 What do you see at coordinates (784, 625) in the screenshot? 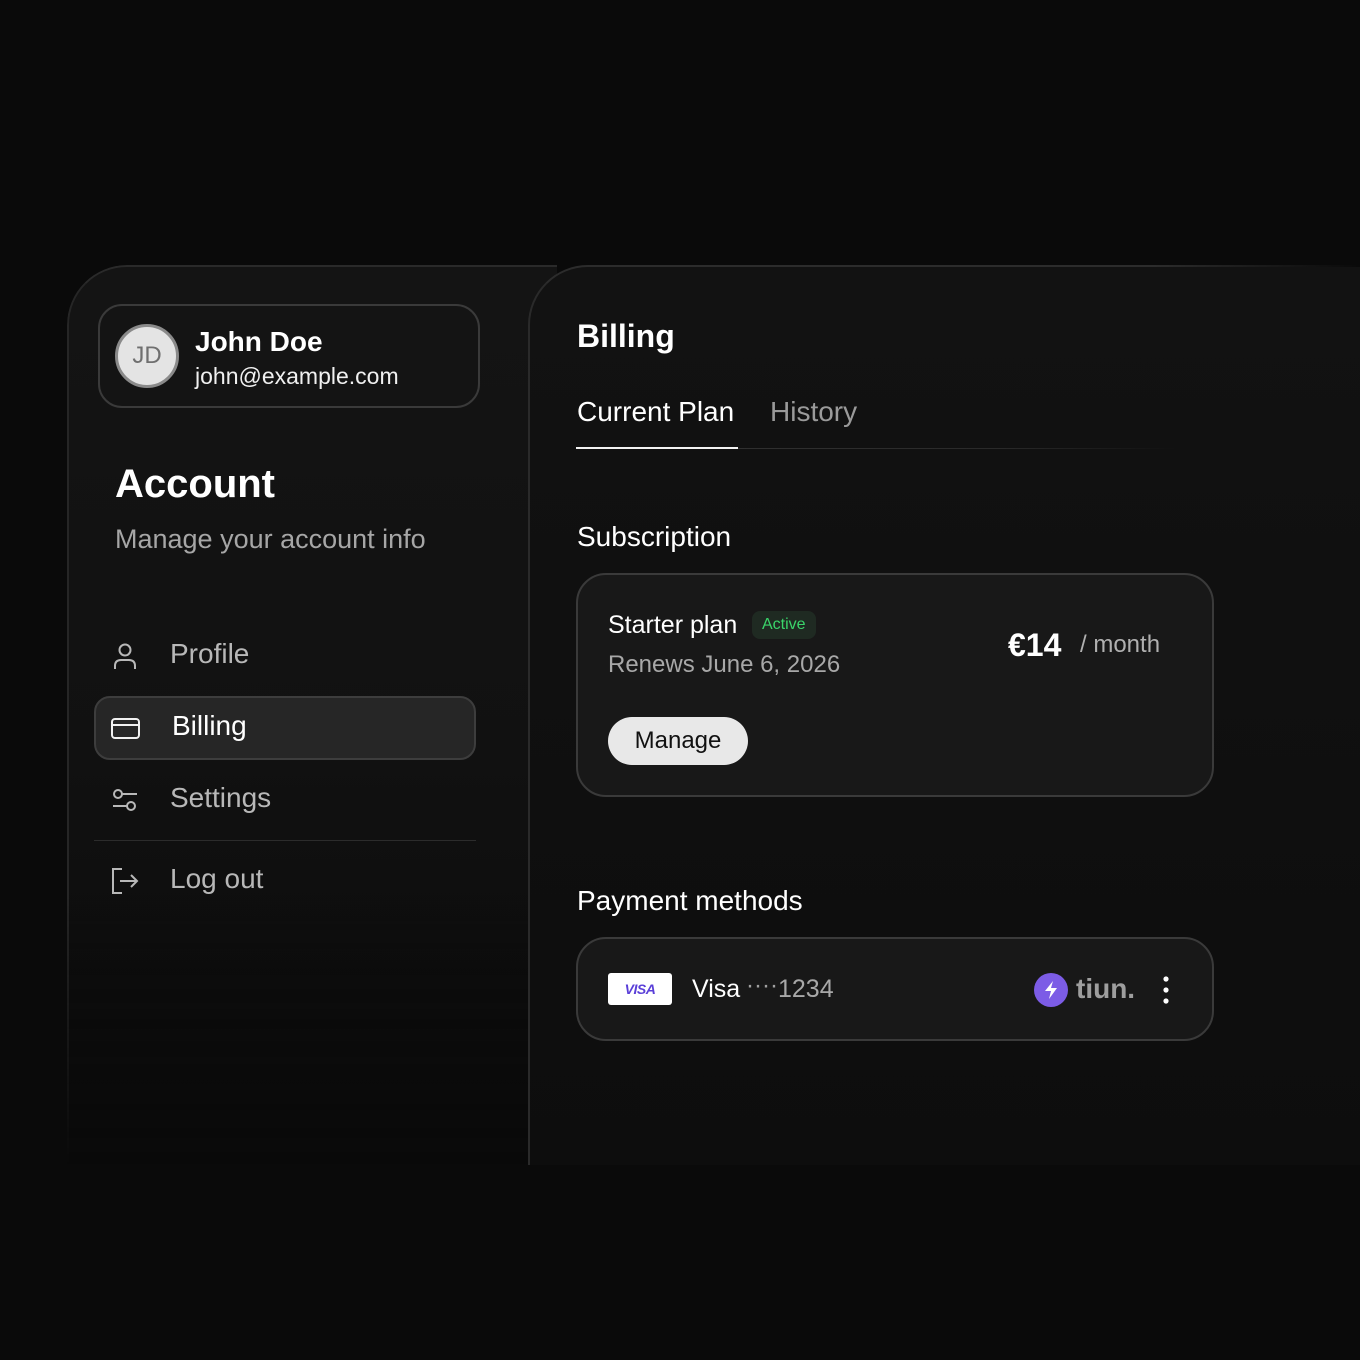
I see `status-badge: Active` at bounding box center [784, 625].